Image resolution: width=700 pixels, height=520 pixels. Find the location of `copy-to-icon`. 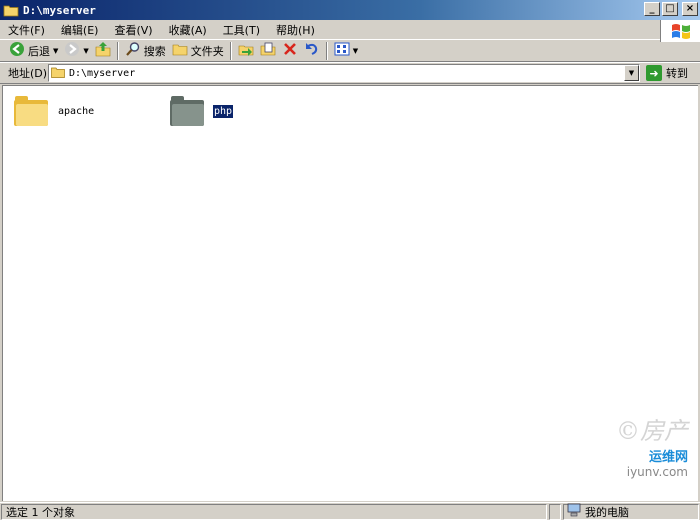

copy-to-icon is located at coordinates (268, 50).